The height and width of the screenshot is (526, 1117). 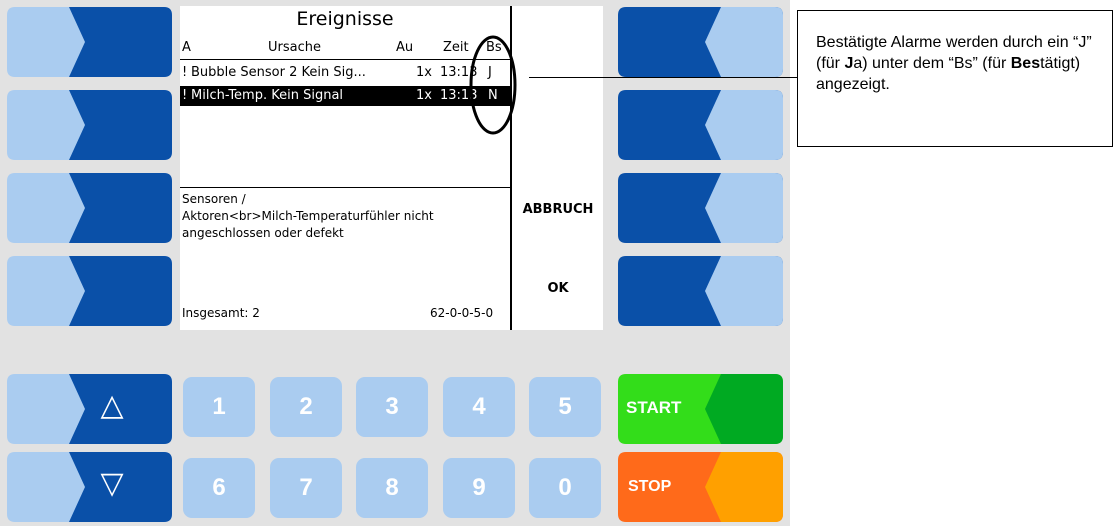 What do you see at coordinates (306, 488) in the screenshot?
I see `number-key-7: 7` at bounding box center [306, 488].